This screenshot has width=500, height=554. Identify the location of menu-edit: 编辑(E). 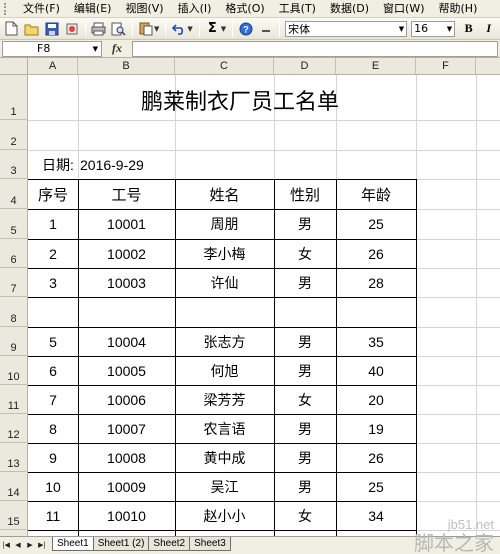
(93, 9).